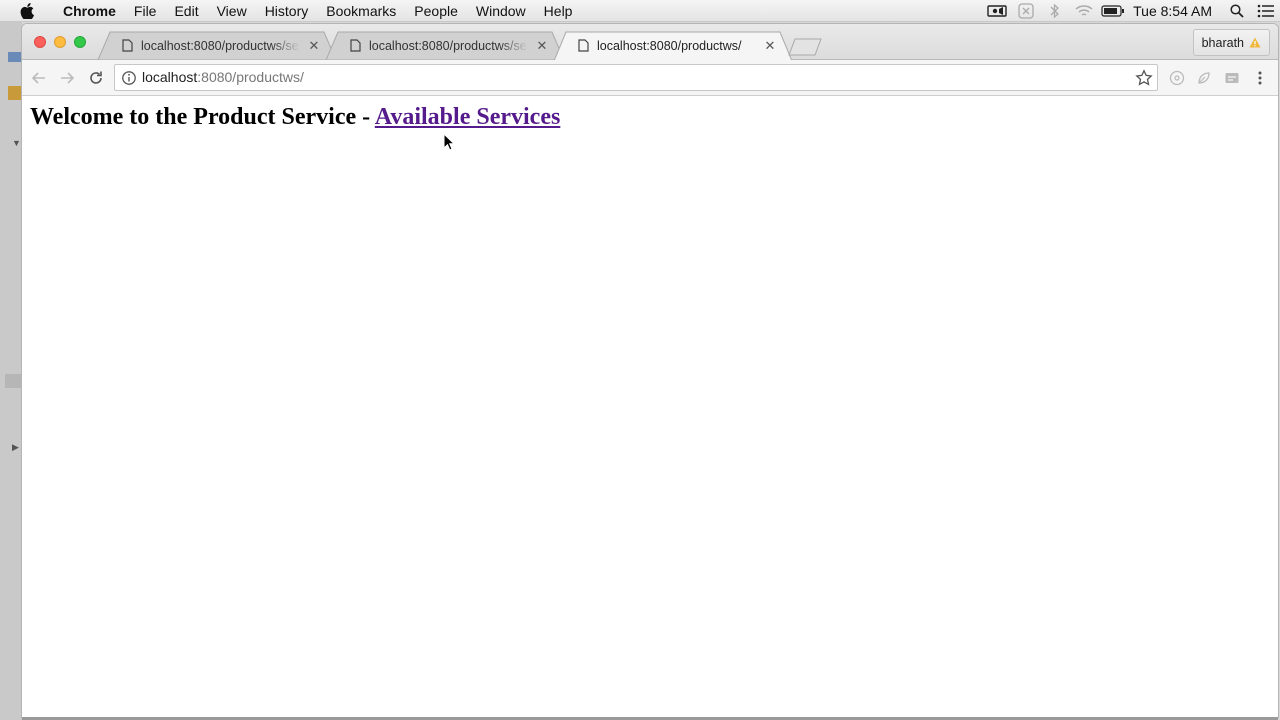  I want to click on extension-circle-icon, so click(1177, 78).